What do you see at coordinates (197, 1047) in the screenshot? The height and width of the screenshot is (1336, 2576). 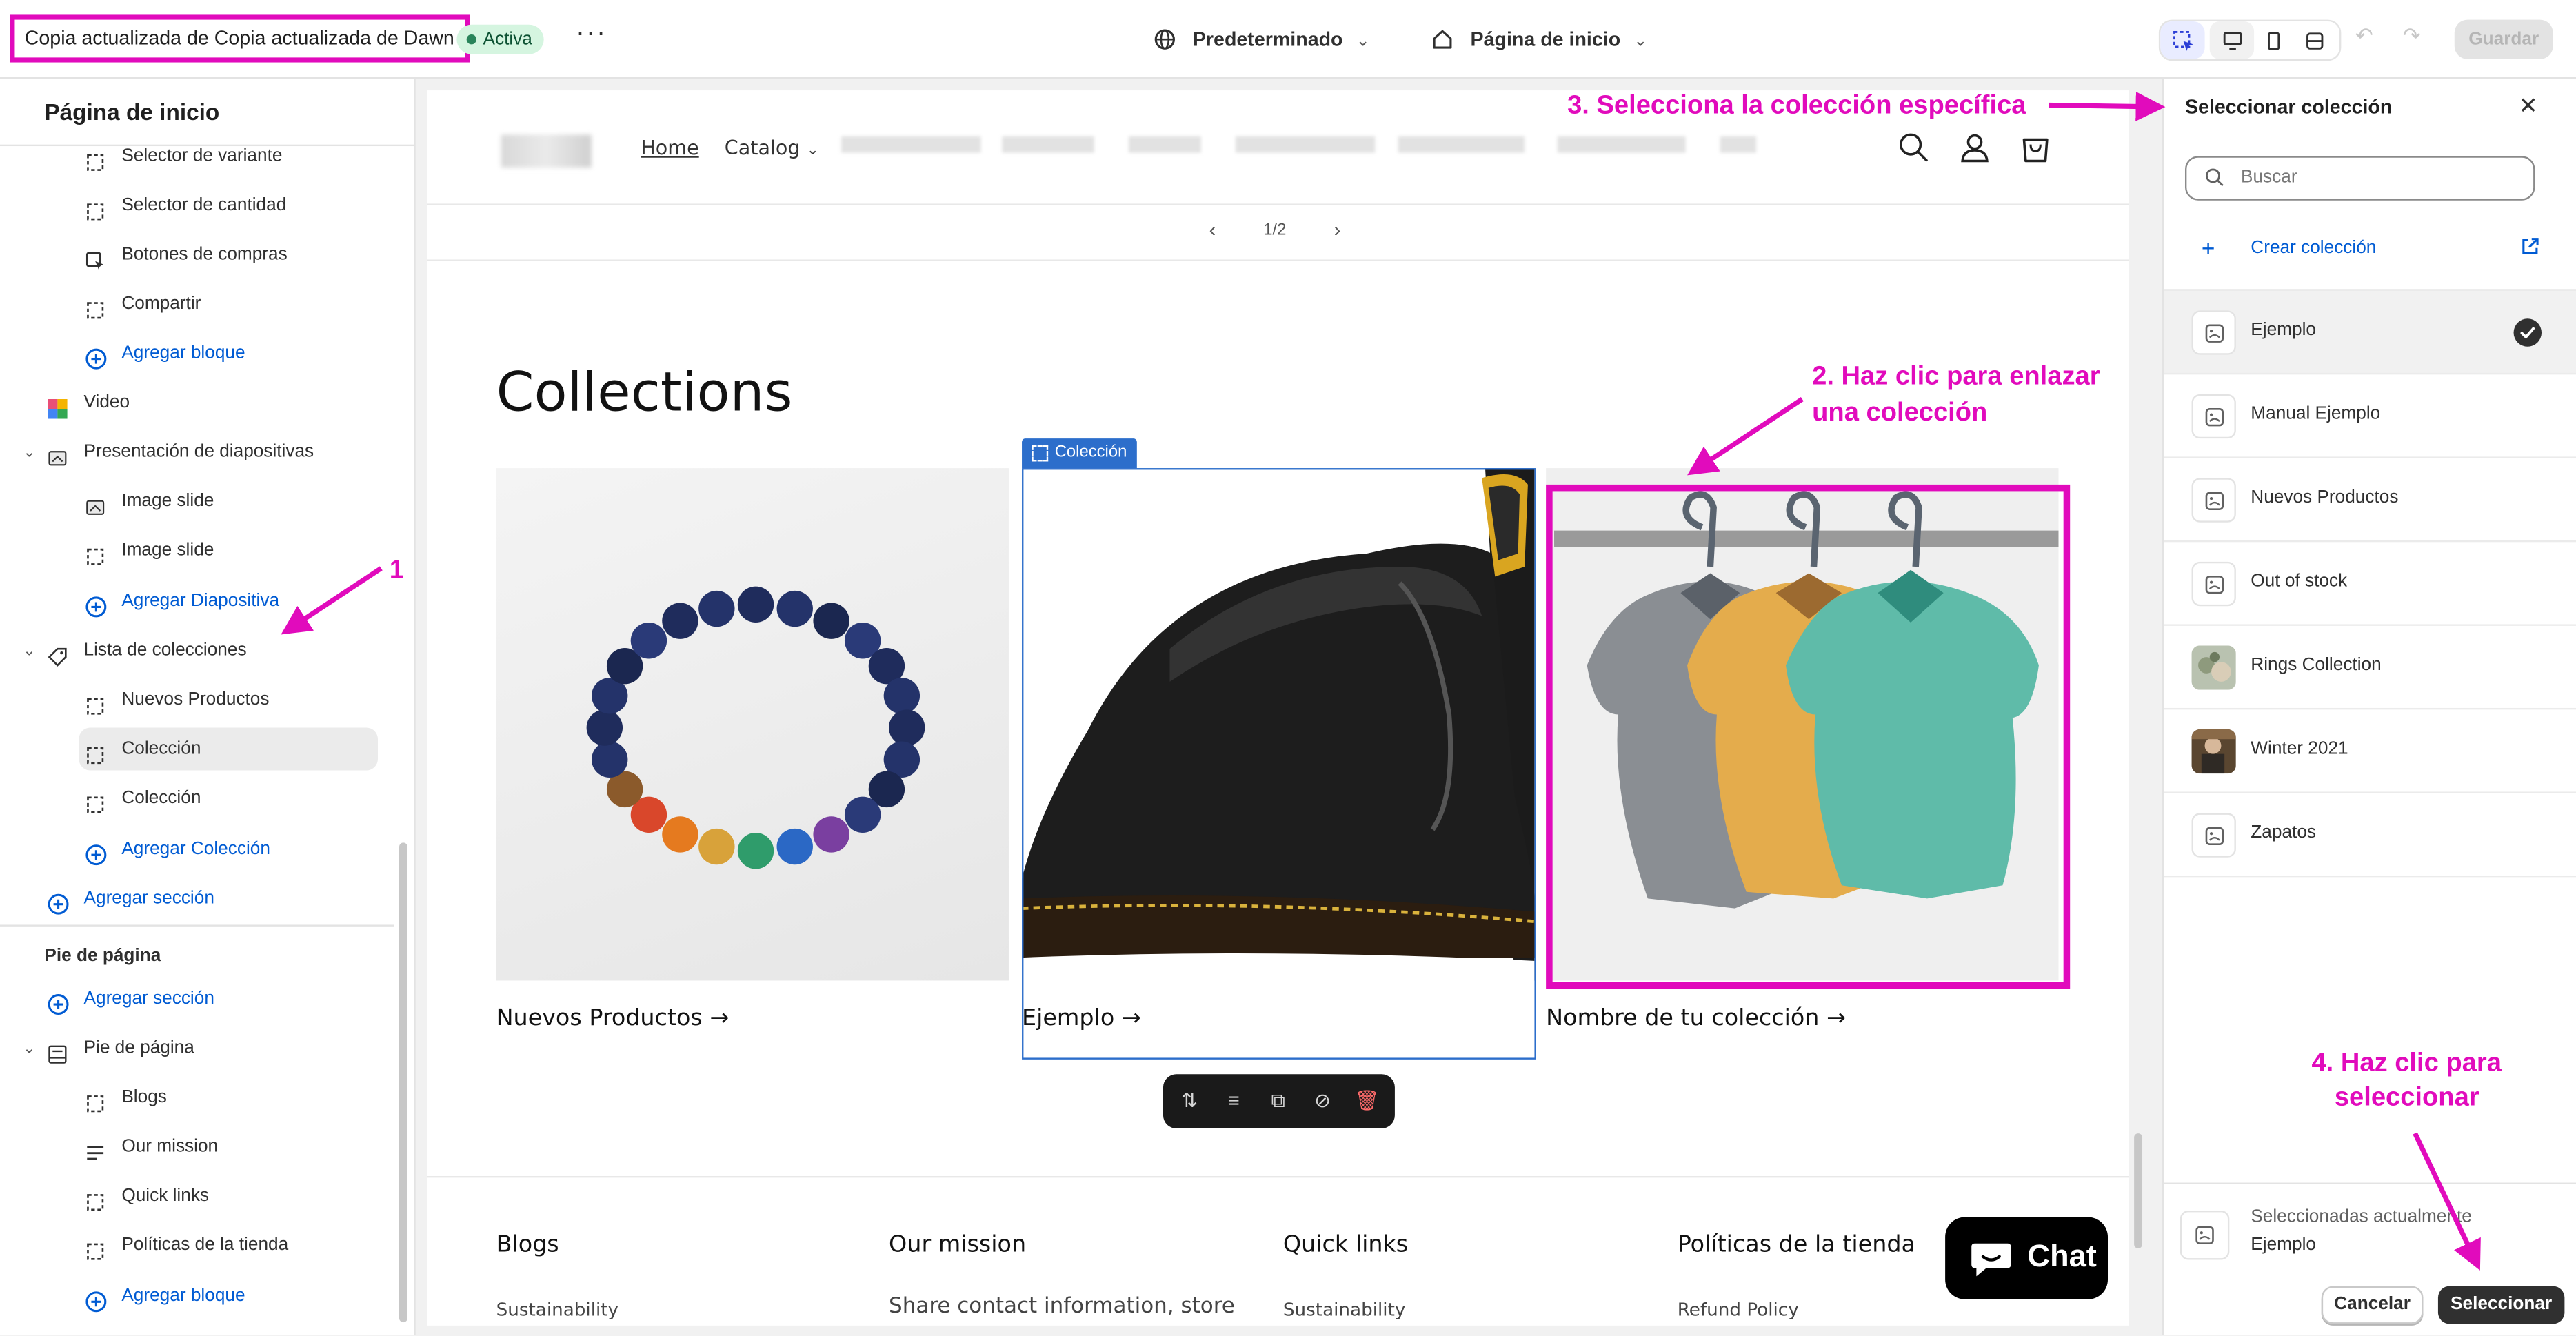 I see `tree-item: ⌄ Pie de página` at bounding box center [197, 1047].